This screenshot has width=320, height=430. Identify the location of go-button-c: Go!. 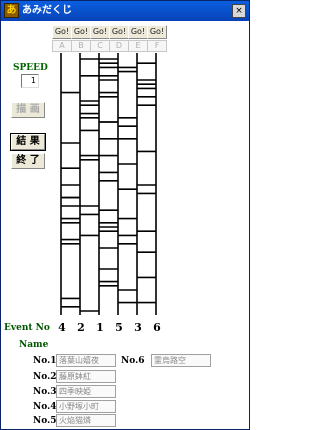
(100, 32).